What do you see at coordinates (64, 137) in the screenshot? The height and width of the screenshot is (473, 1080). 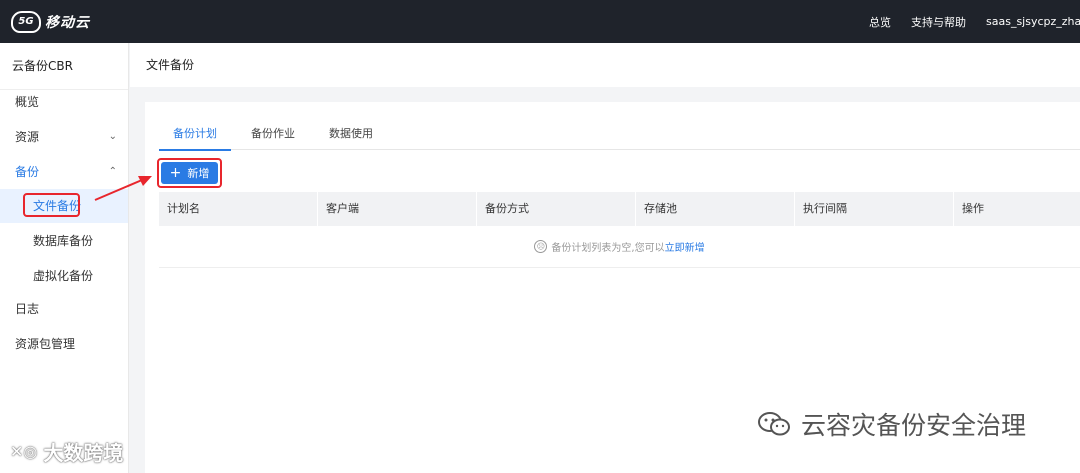 I see `sidebar-item-resources: 资源 ⌄` at bounding box center [64, 137].